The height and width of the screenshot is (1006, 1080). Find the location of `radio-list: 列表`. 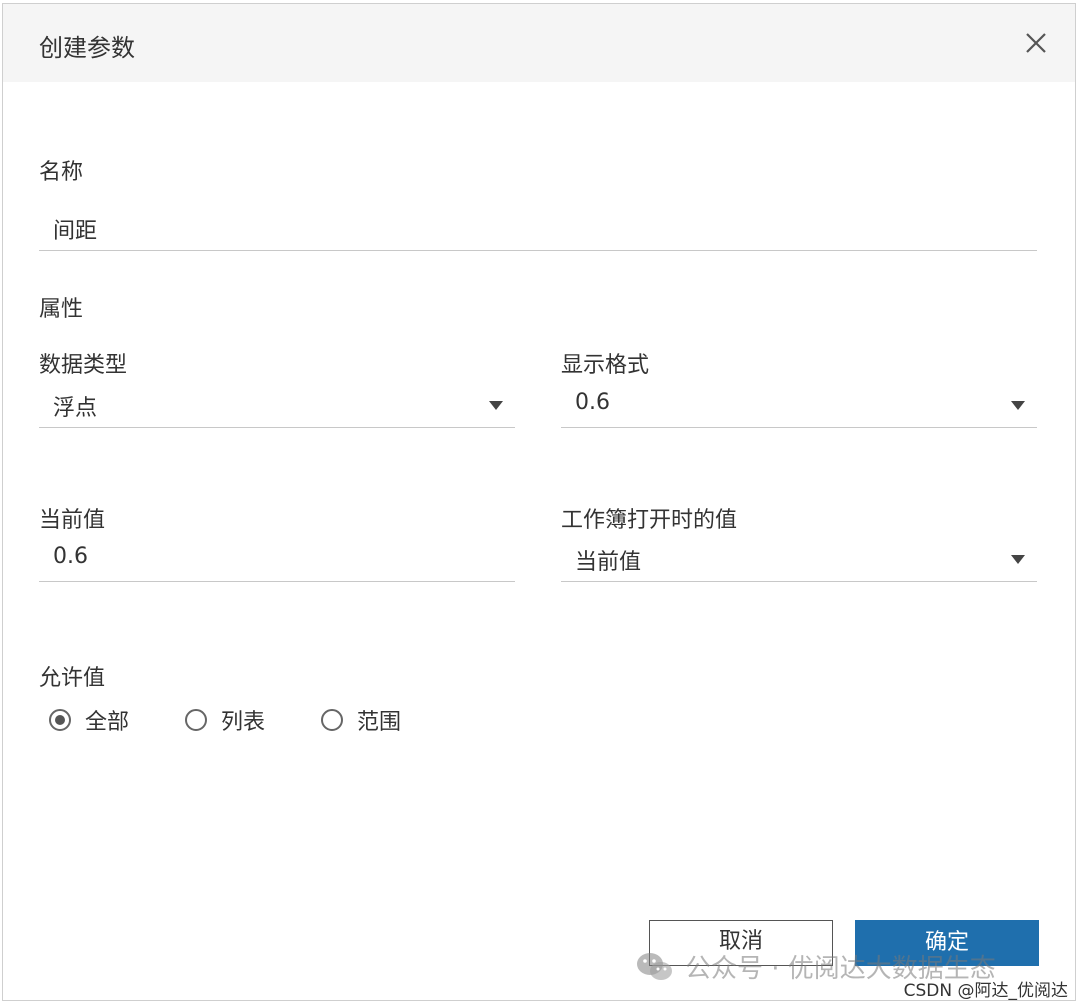

radio-list: 列表 is located at coordinates (225, 720).